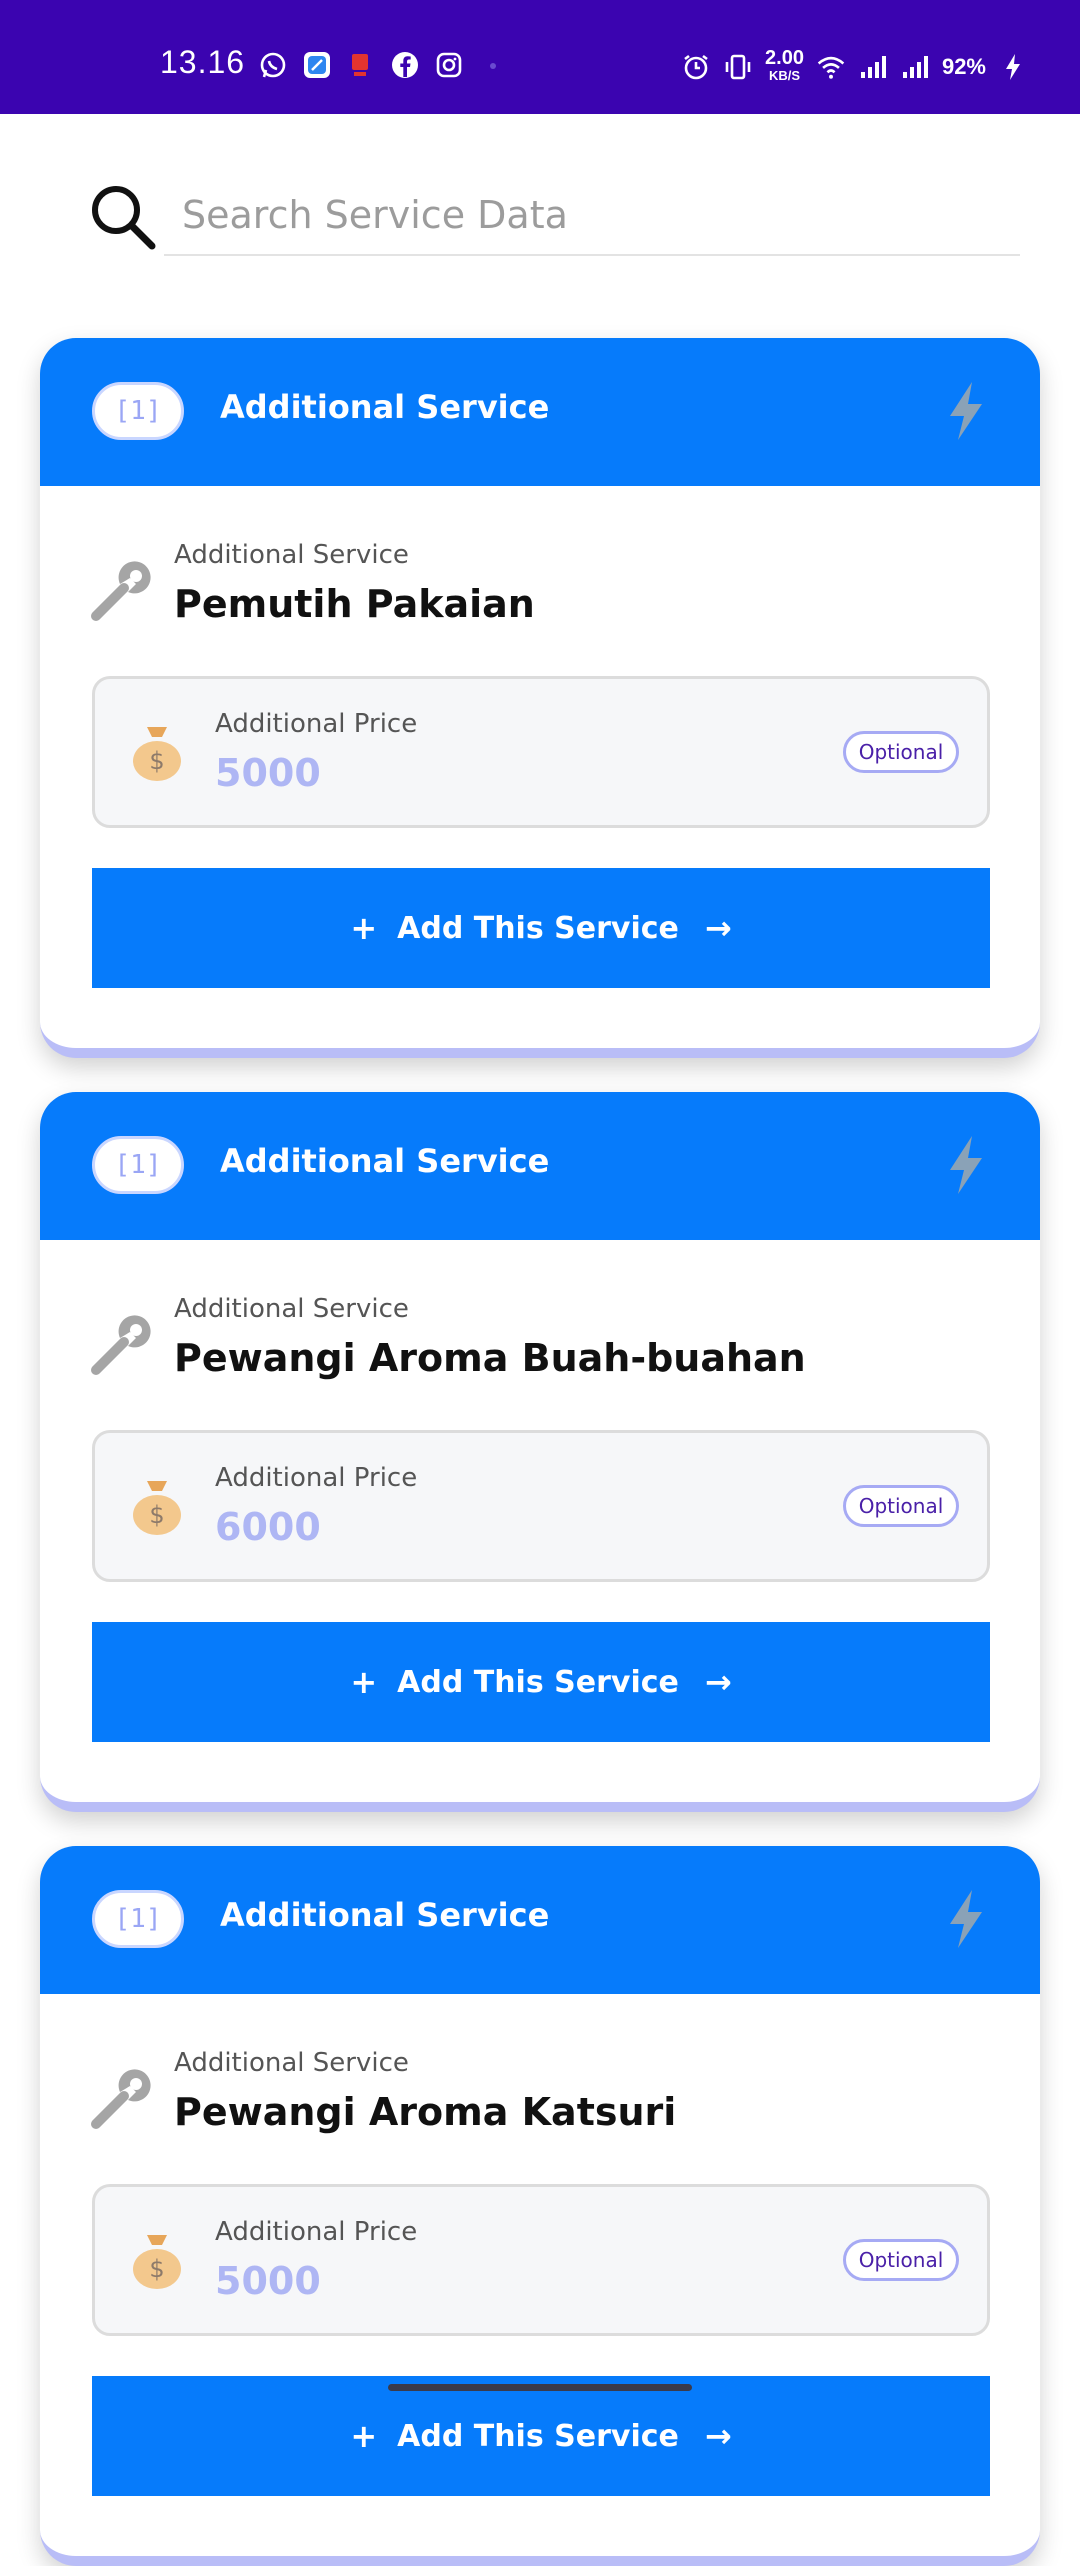 The width and height of the screenshot is (1080, 2566). Describe the element at coordinates (540, 2387) in the screenshot. I see `gesture-nav-handle` at that location.